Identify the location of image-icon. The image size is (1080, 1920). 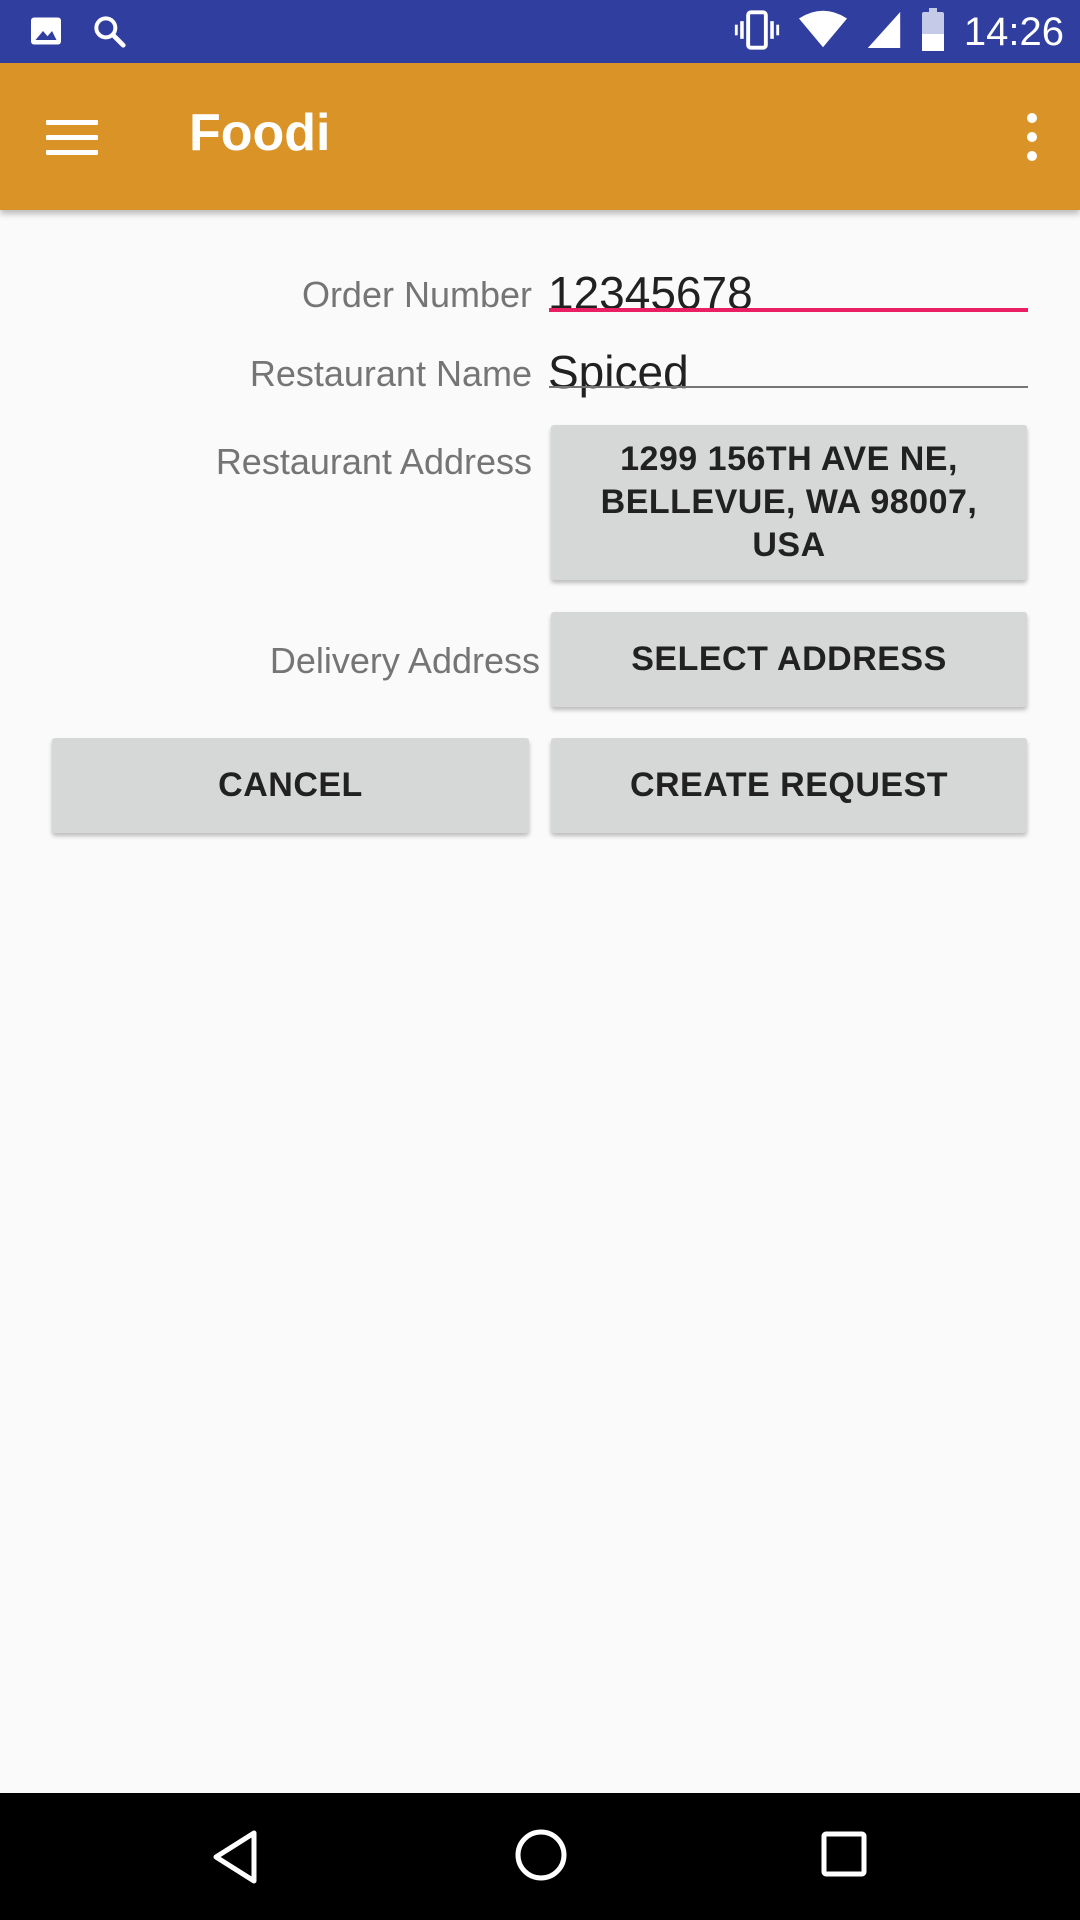
(46, 33).